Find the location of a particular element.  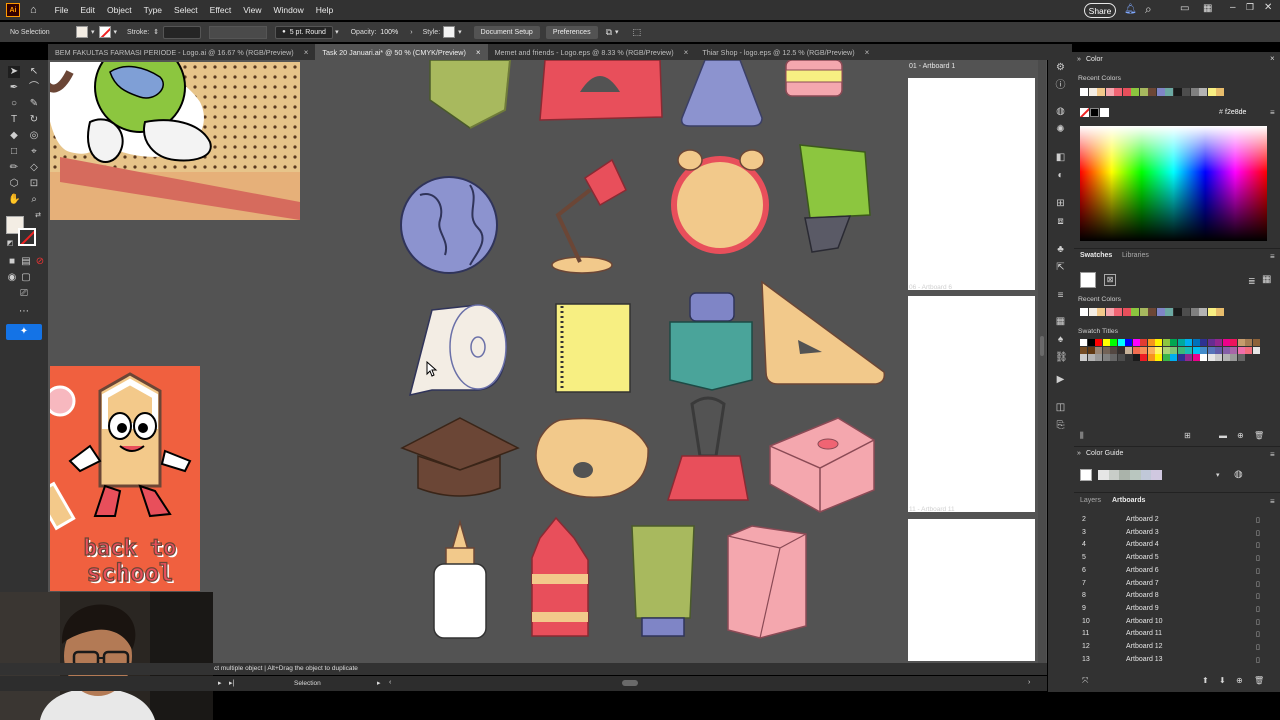

stroke-weight-stepper: ⇕ is located at coordinates (156, 32).